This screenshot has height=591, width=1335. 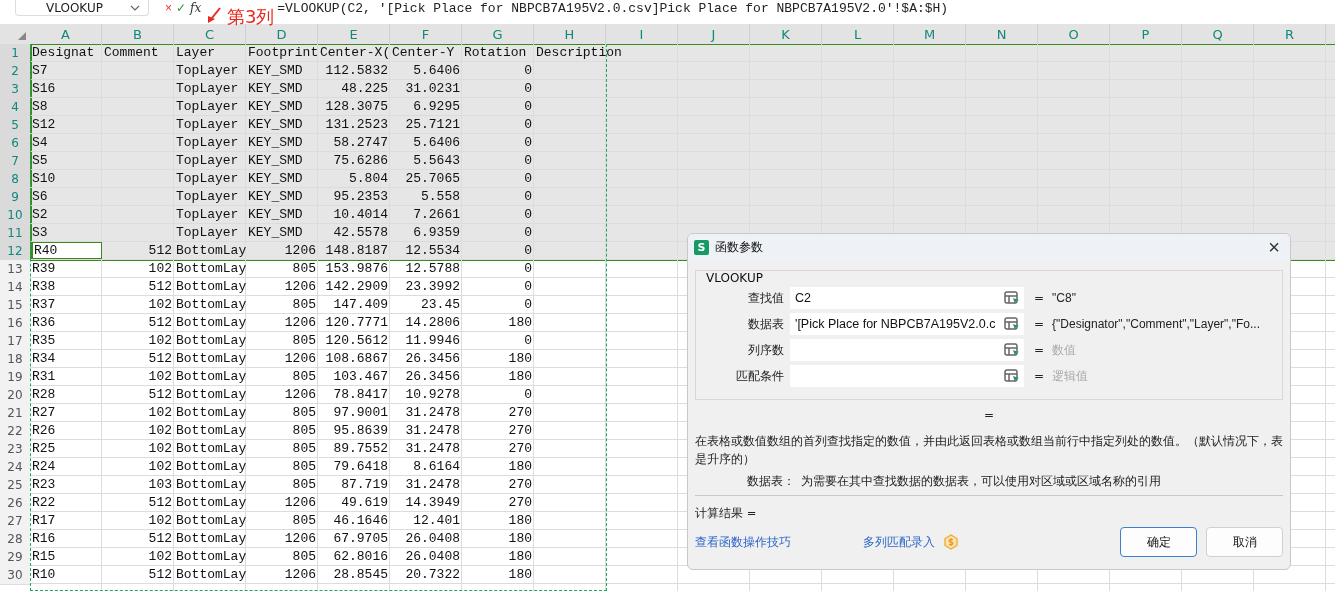 What do you see at coordinates (40, 143) in the screenshot?
I see `table-cell-text: S4` at bounding box center [40, 143].